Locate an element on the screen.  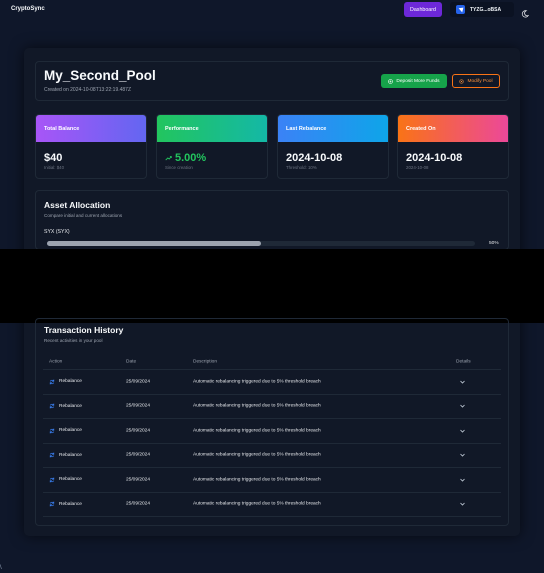
pool-created-date: Created on 2024-10-08T13:22:19.487Z is located at coordinates (88, 90).